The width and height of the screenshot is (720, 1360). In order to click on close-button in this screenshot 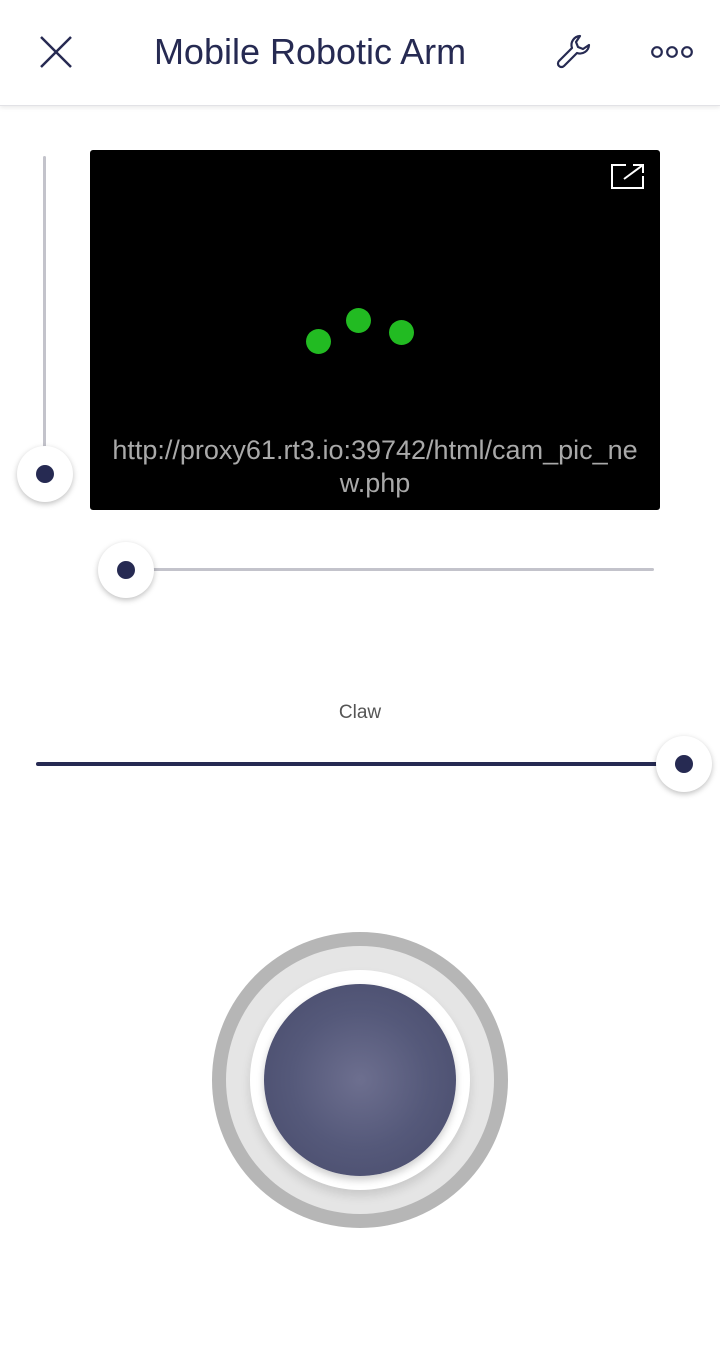, I will do `click(56, 52)`.